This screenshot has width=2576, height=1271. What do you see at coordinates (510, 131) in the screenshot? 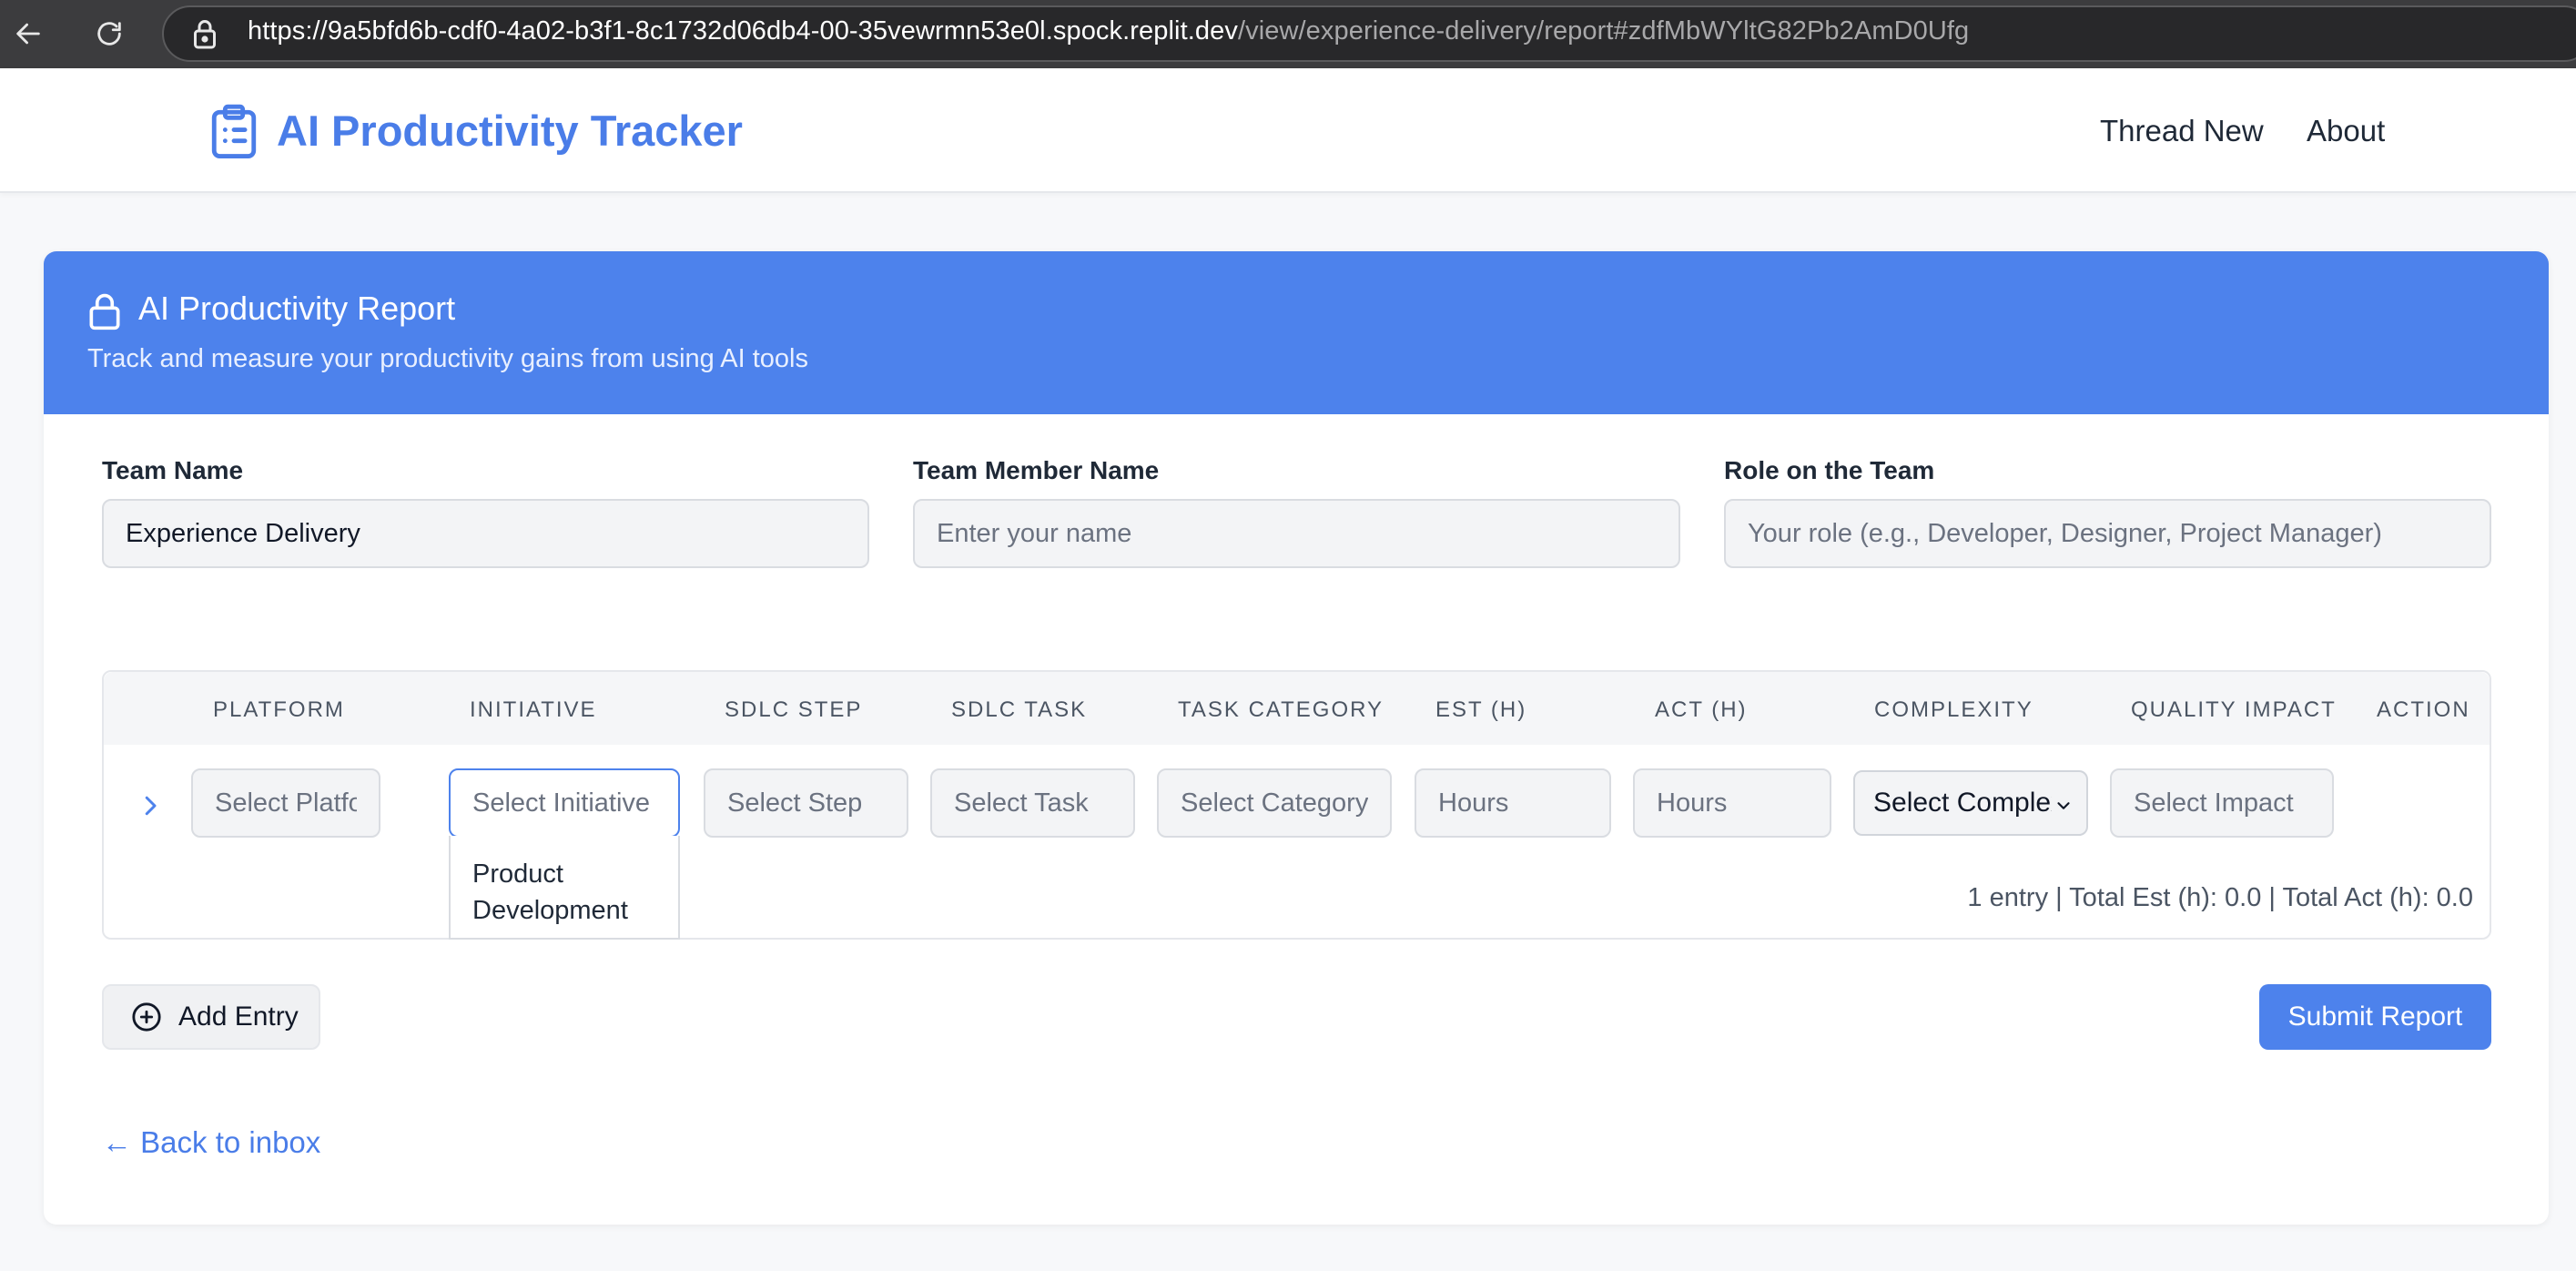
I see `app-title: AI Productivity Tracker` at bounding box center [510, 131].